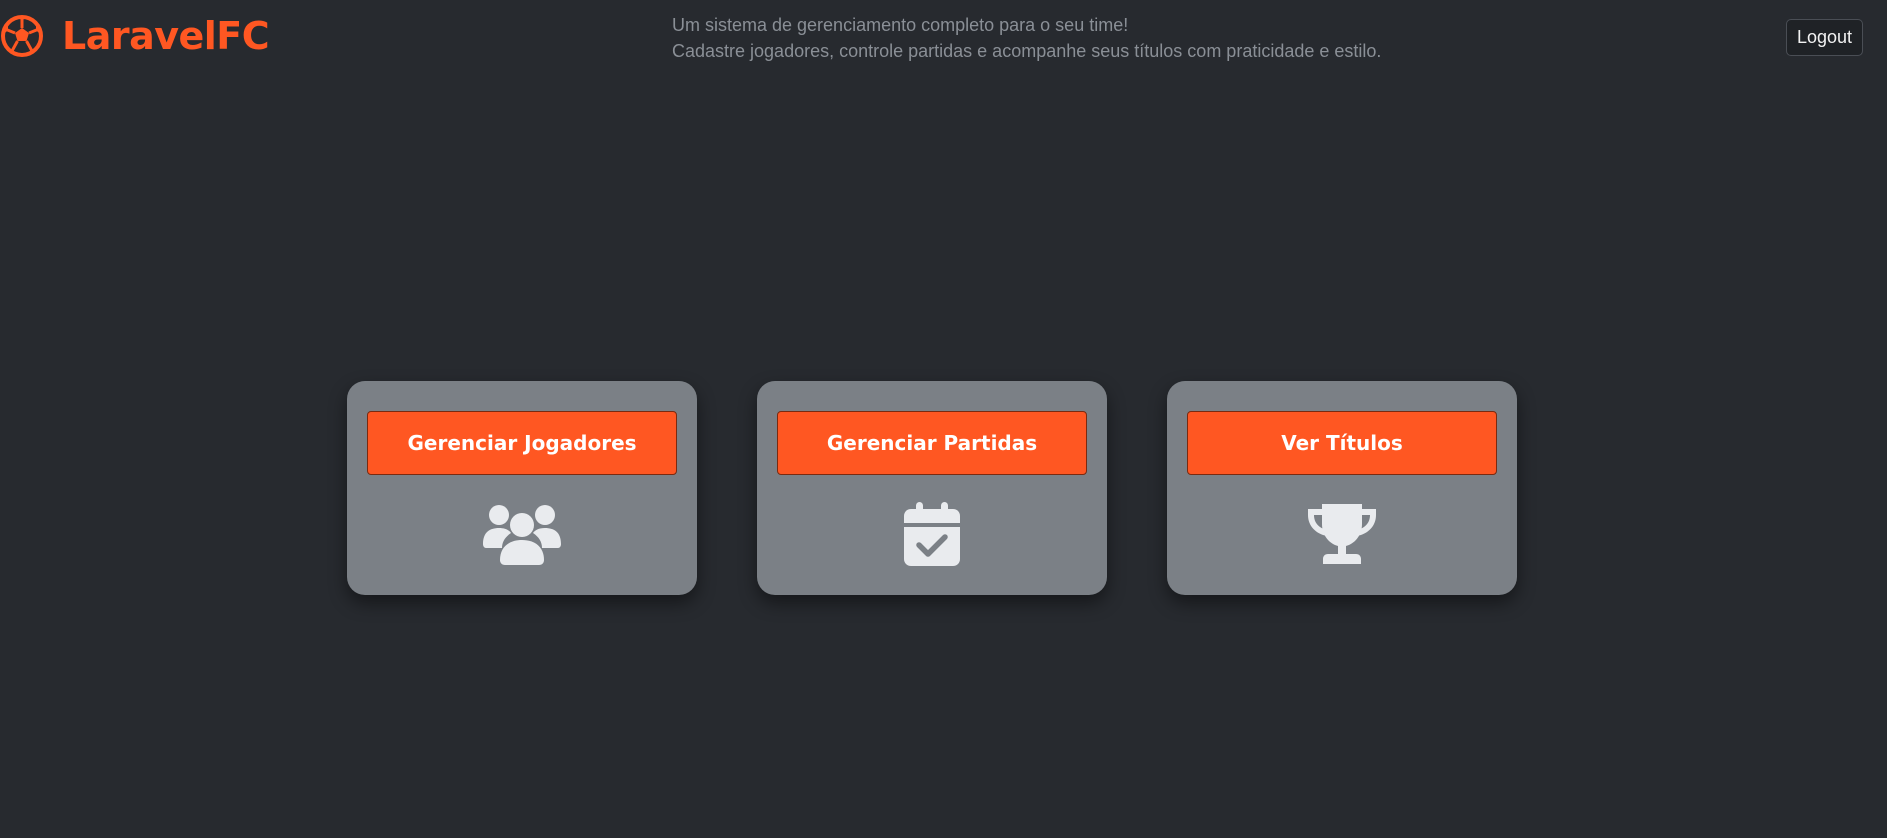 The width and height of the screenshot is (1887, 838). What do you see at coordinates (1342, 443) in the screenshot?
I see `view-titles-button: Ver Títulos` at bounding box center [1342, 443].